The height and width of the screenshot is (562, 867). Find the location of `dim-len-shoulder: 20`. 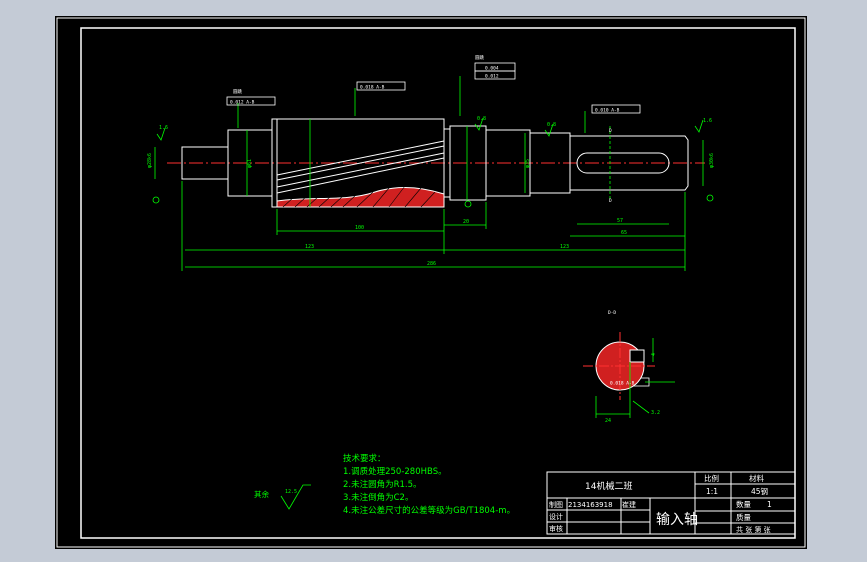

dim-len-shoulder: 20 is located at coordinates (466, 222).